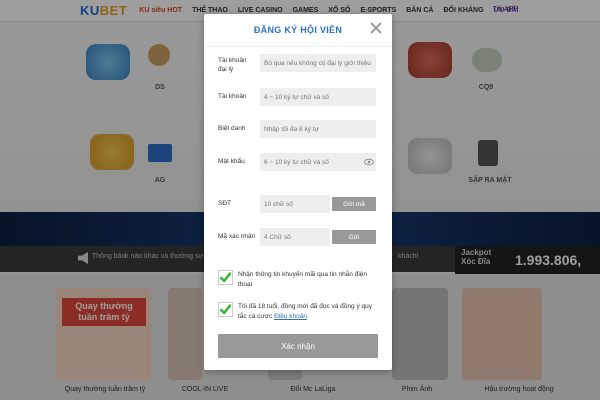 This screenshot has width=600, height=400. What do you see at coordinates (354, 204) in the screenshot?
I see `send-code-button: Gửi mã` at bounding box center [354, 204].